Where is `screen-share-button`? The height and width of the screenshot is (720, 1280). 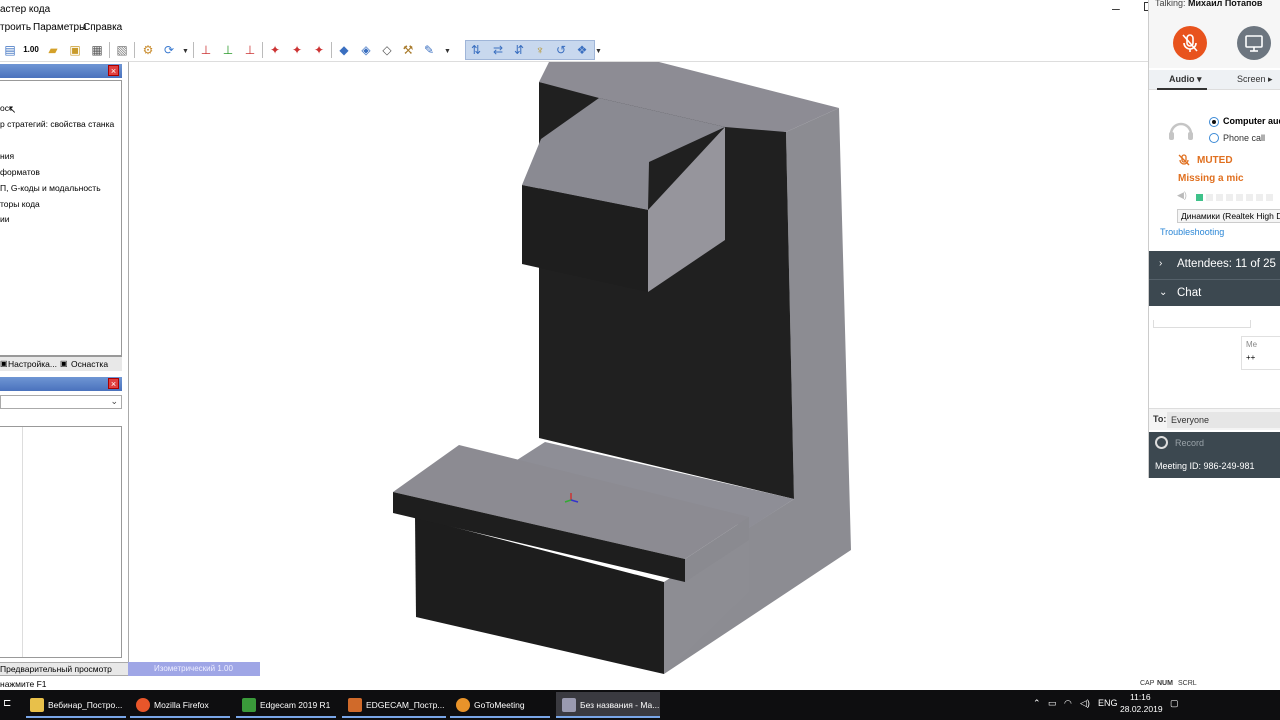
screen-share-button is located at coordinates (1254, 43).